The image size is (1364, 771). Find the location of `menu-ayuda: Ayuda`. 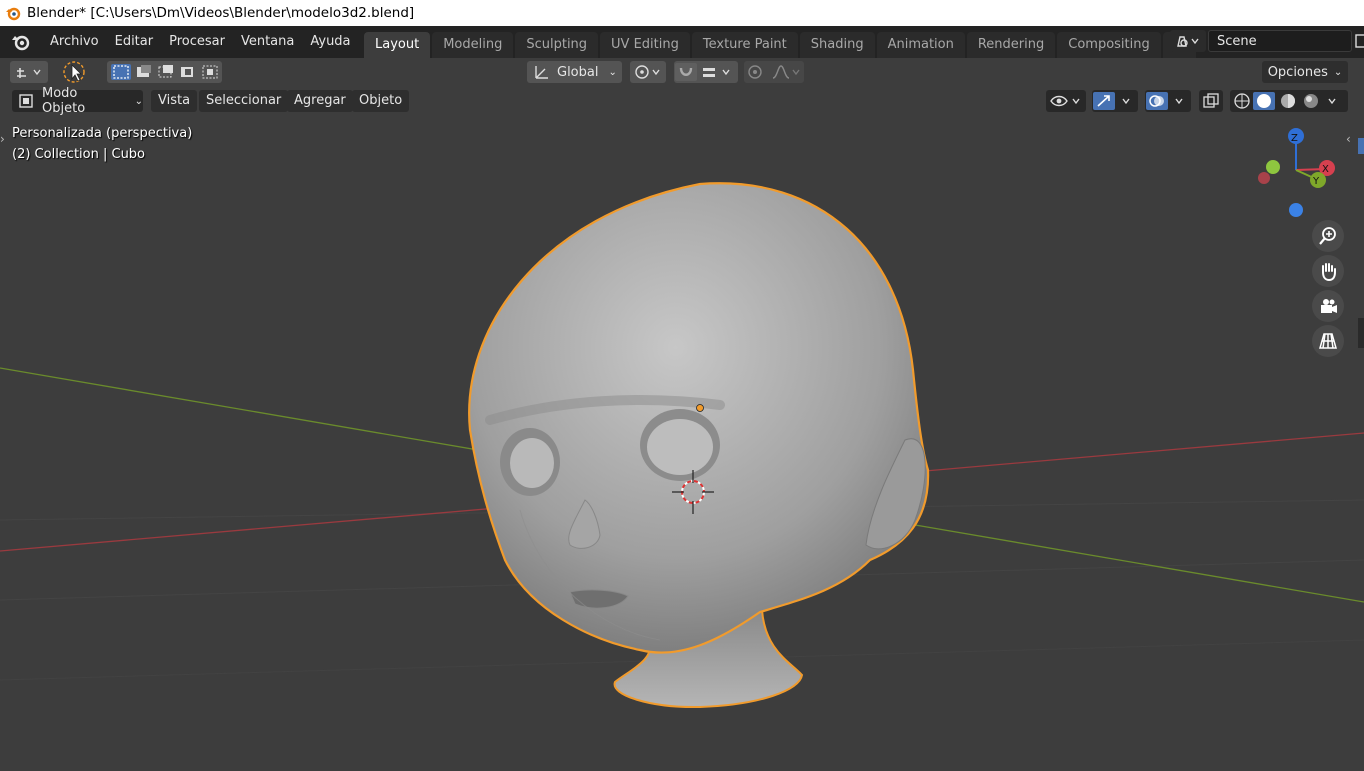

menu-ayuda: Ayuda is located at coordinates (330, 42).